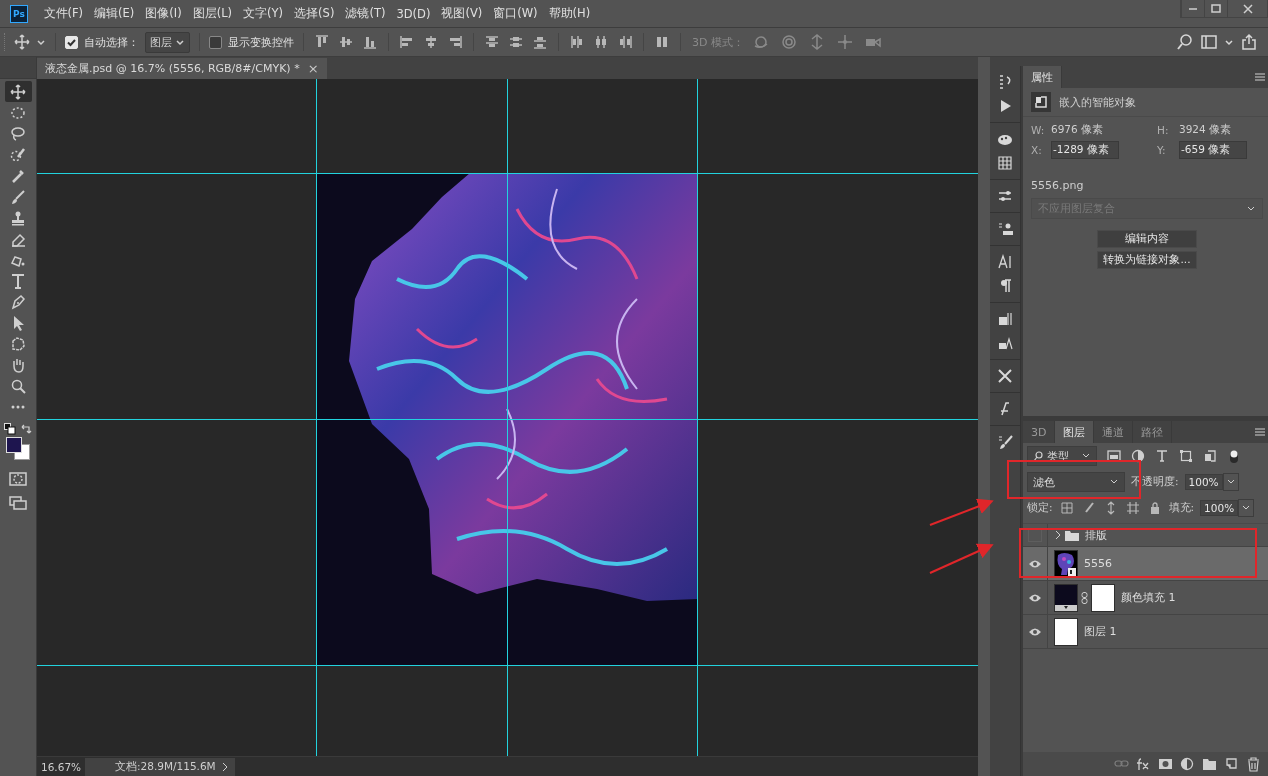 The image size is (1268, 776). I want to click on opacity-field: 100%, so click(1203, 482).